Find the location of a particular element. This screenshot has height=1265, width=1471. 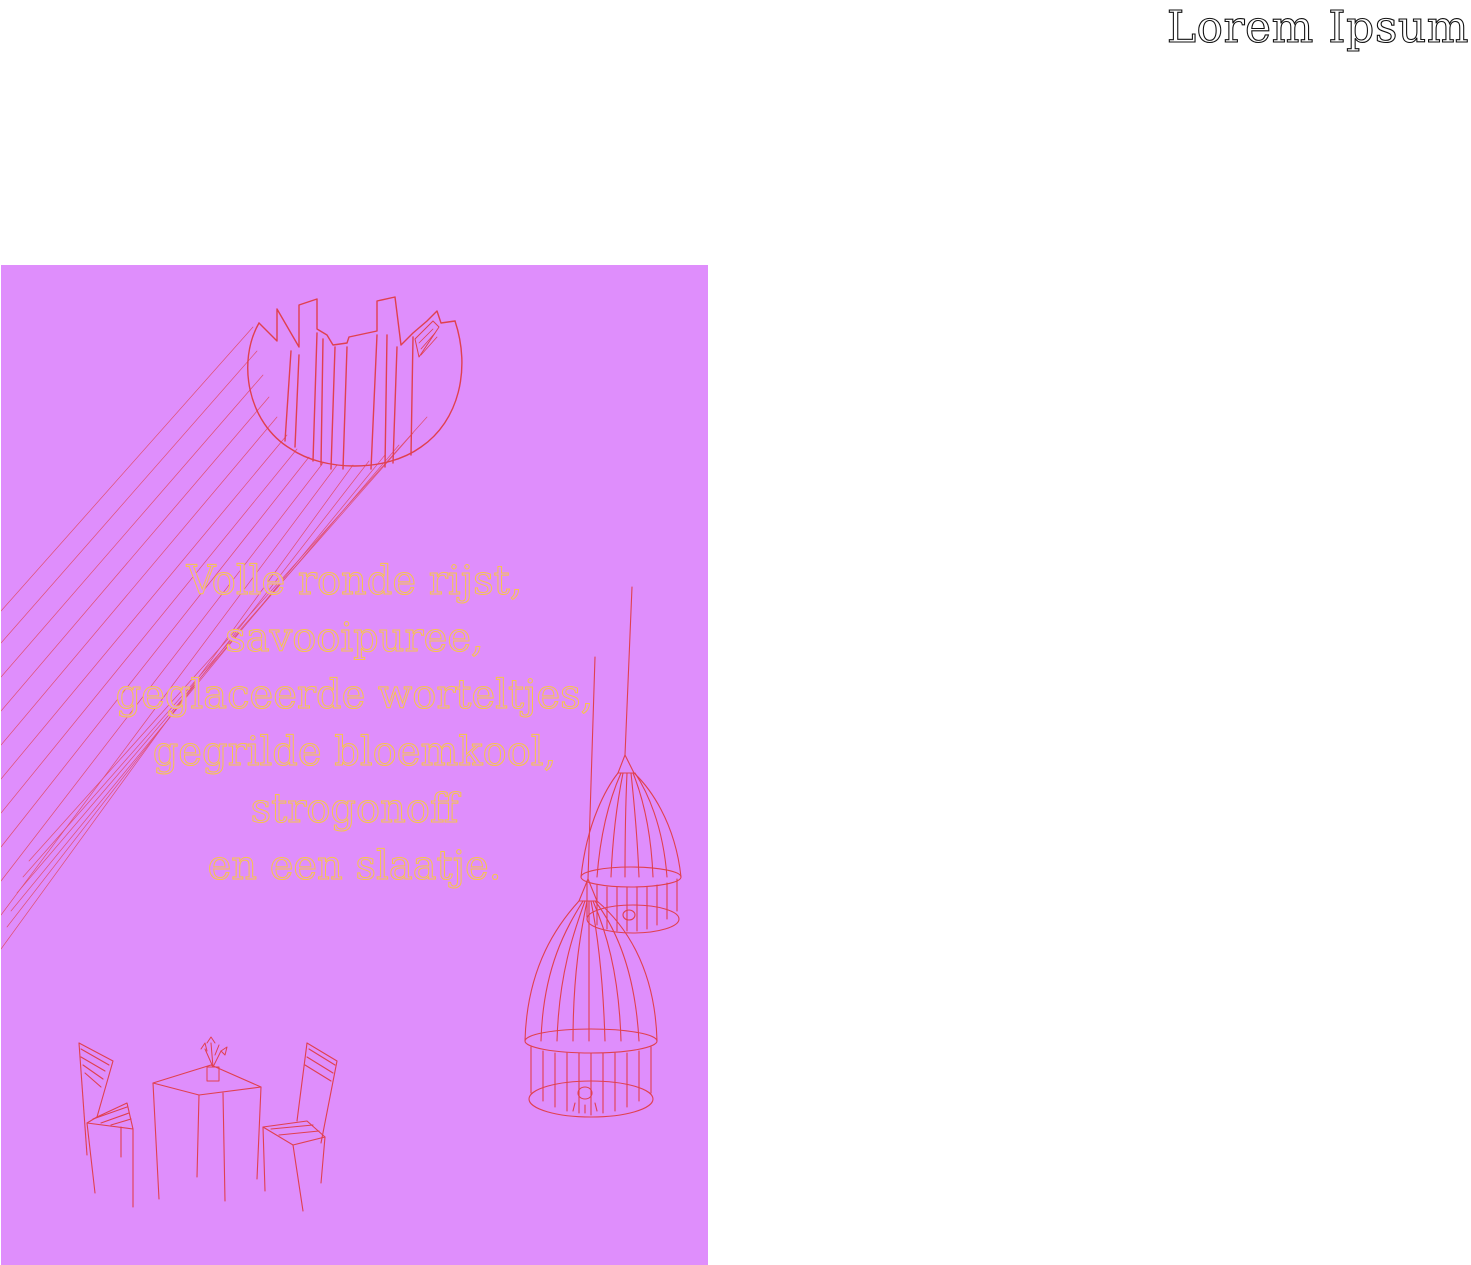

menu-line: savooipuree, is located at coordinates (354, 638).